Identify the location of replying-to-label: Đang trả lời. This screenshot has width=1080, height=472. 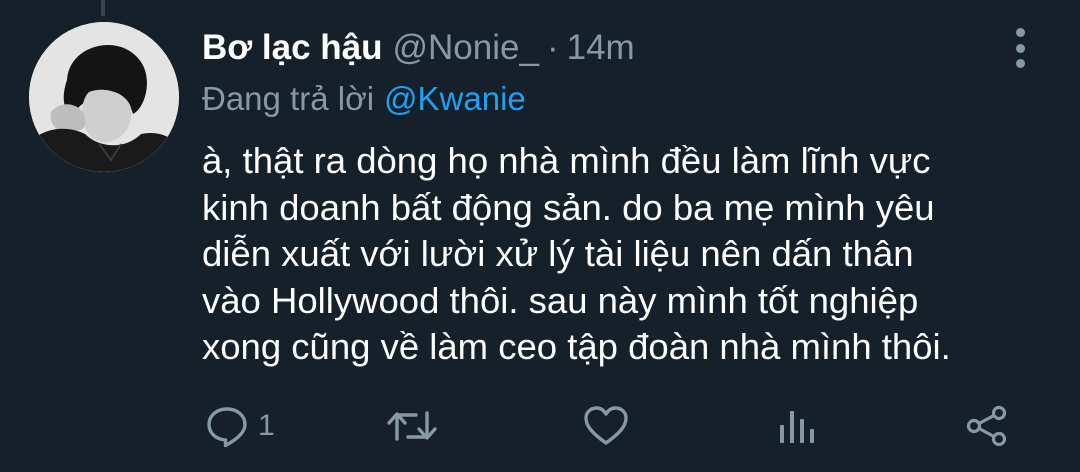
(288, 98).